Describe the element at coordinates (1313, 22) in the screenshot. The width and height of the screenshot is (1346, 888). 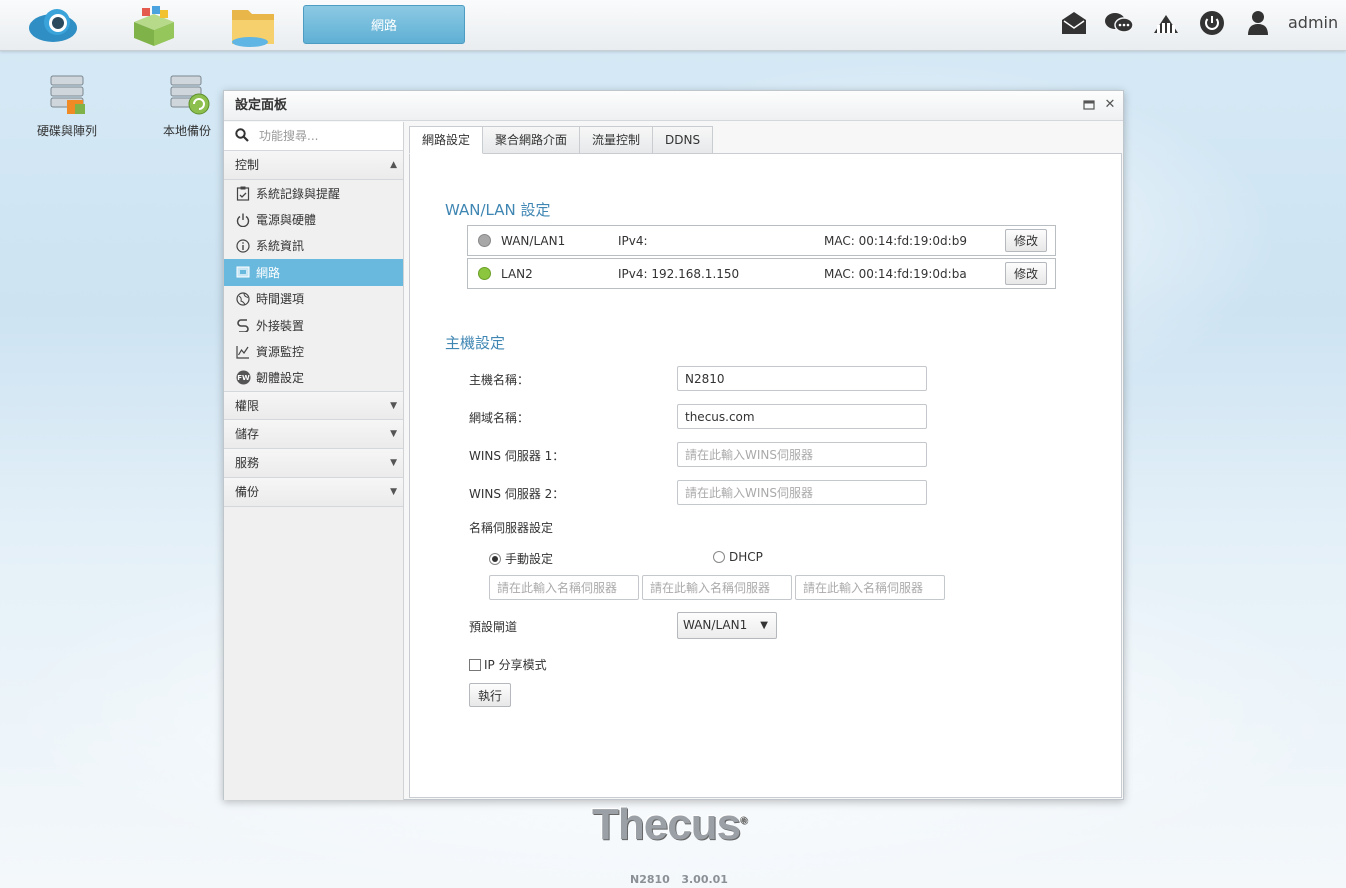
I see `username-label: admin` at that location.